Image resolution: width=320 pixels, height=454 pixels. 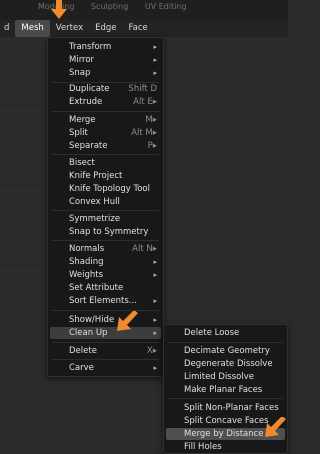 I want to click on submenu-item-split-non-planar-faces: Split Non-Planar Faces, so click(x=225, y=408).